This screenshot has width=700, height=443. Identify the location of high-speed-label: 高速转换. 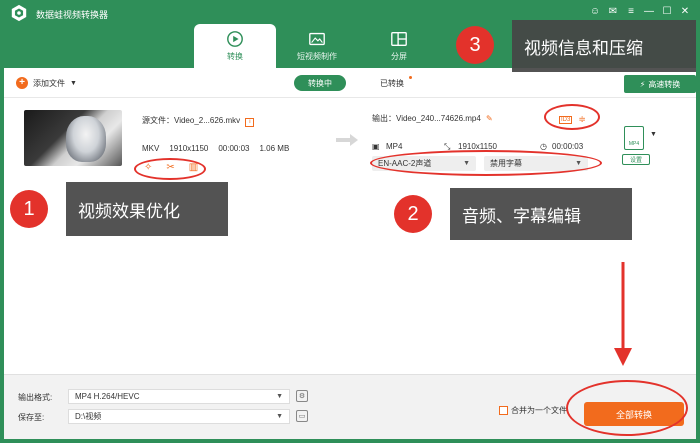
(664, 84).